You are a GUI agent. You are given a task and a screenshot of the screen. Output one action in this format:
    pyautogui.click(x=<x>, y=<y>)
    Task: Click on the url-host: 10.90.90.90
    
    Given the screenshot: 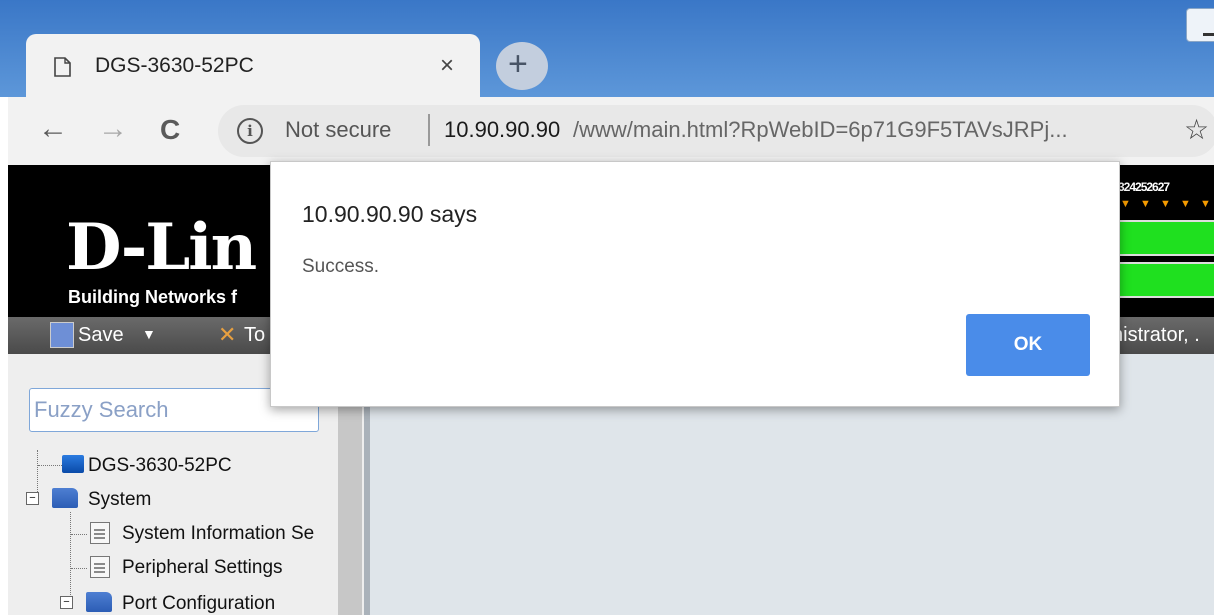 What is the action you would take?
    pyautogui.click(x=502, y=130)
    